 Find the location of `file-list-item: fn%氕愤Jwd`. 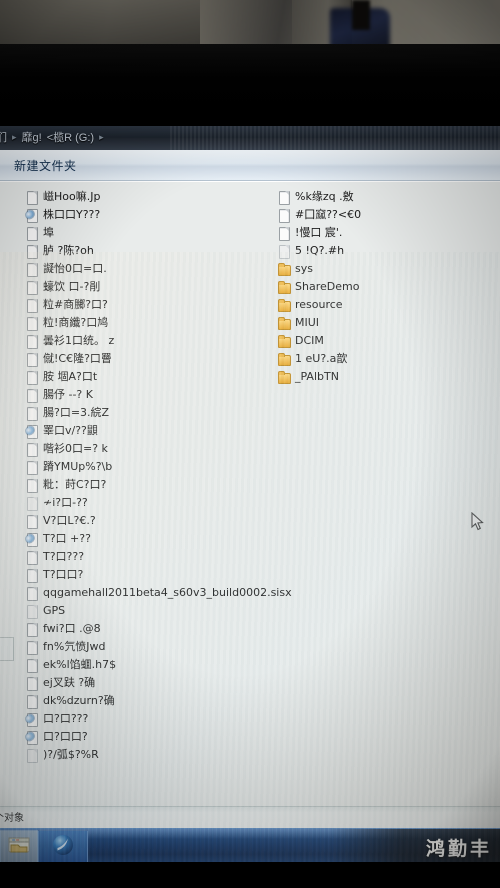

file-list-item: fn%氕愤Jwd is located at coordinates (151, 647).